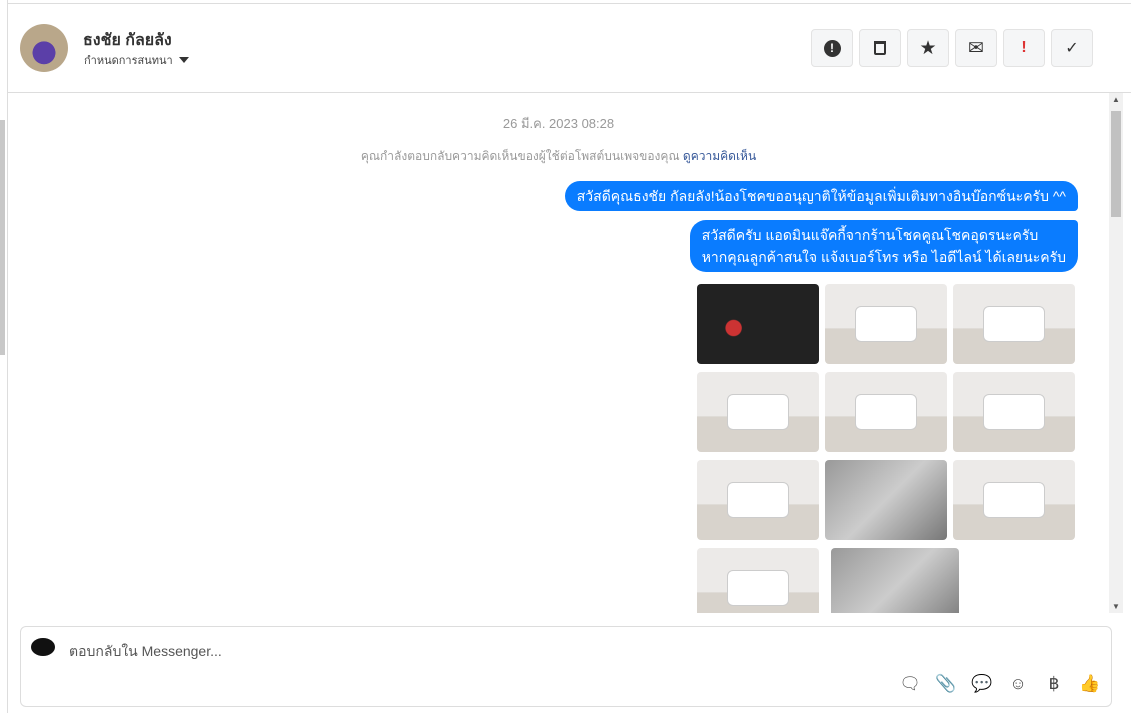 Image resolution: width=1131 pixels, height=713 pixels. I want to click on reply-composer: ตอบกลับใน Messenger... 🗨 📎 💬 ☺ ฿ 👍, so click(566, 666).